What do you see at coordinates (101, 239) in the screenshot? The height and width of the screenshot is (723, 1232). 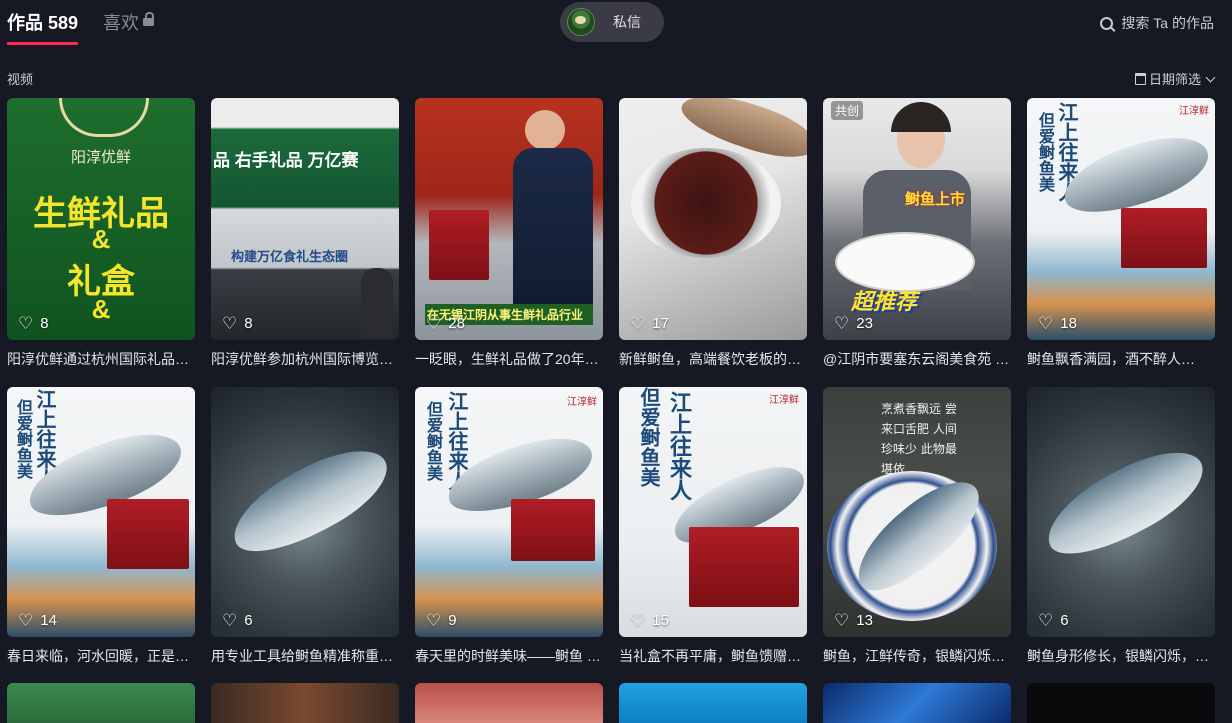 I see `thumb-amp: &` at bounding box center [101, 239].